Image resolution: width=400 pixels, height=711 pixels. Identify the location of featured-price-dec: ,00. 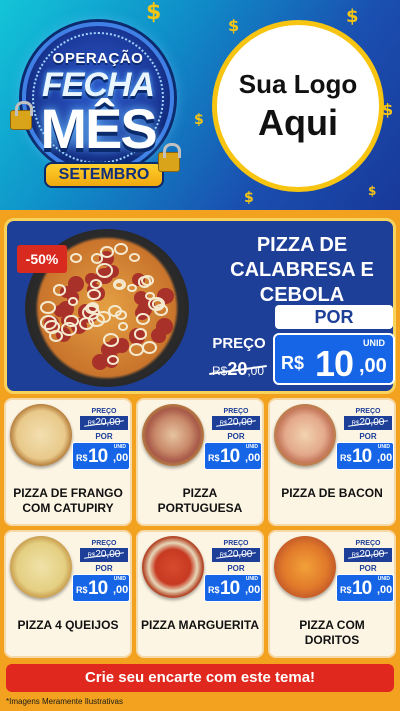
(373, 366).